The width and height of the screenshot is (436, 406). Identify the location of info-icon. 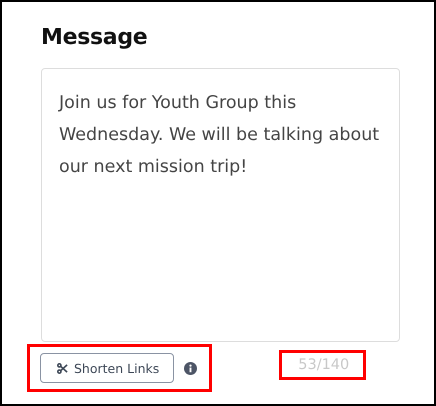
(191, 368).